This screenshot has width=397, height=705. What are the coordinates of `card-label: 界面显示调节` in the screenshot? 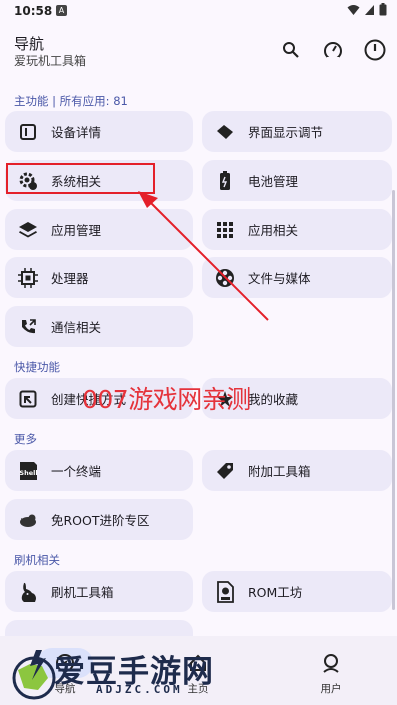 It's located at (286, 132).